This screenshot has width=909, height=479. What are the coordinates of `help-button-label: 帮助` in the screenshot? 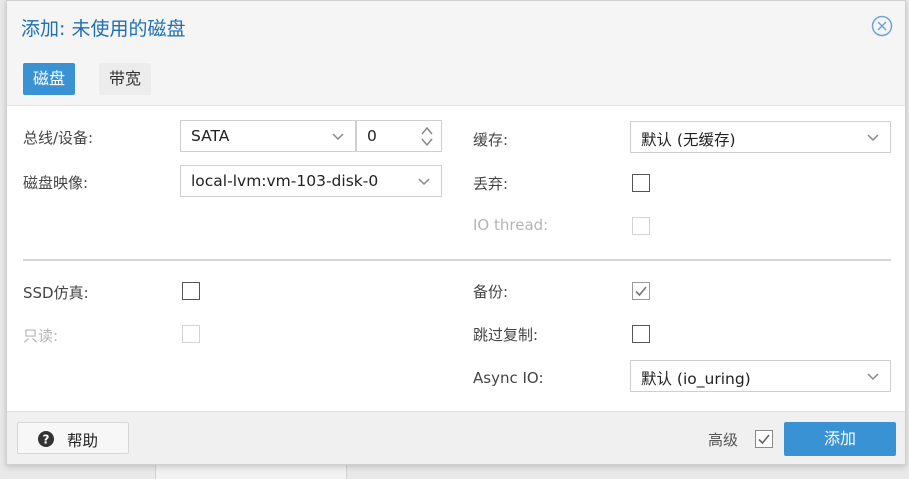 It's located at (83, 441).